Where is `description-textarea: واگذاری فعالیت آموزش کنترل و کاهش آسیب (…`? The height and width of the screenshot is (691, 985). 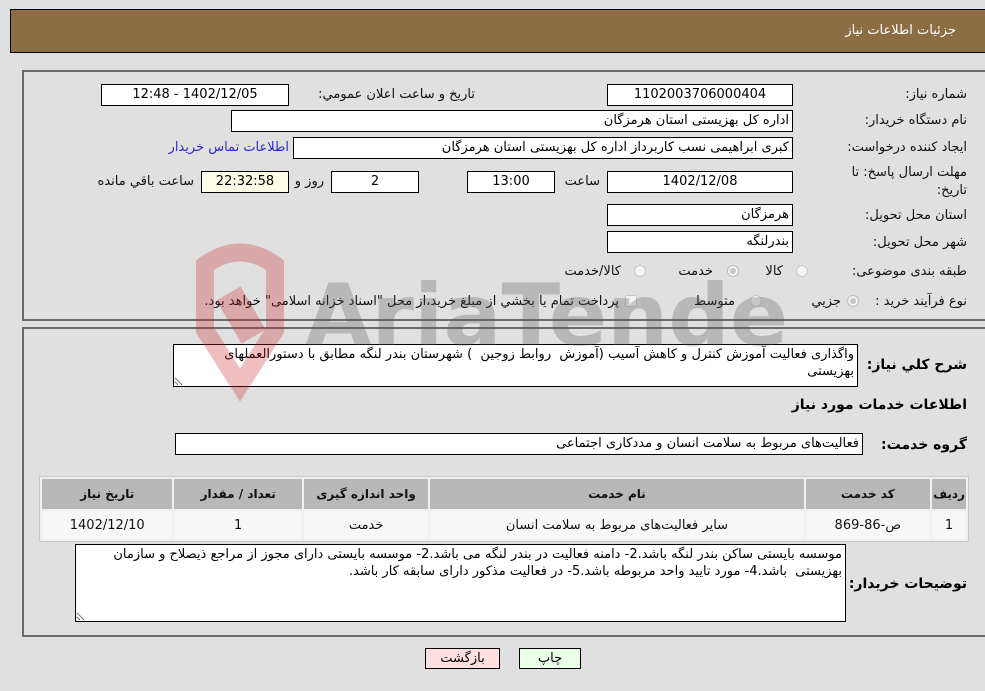 description-textarea: واگذاری فعالیت آموزش کنترل و کاهش آسیب (… is located at coordinates (515, 365).